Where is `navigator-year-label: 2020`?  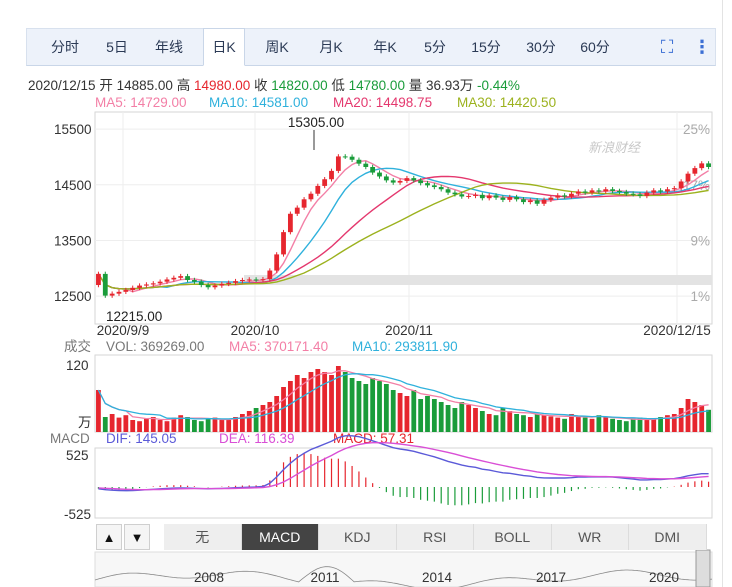
navigator-year-label: 2020 is located at coordinates (664, 577).